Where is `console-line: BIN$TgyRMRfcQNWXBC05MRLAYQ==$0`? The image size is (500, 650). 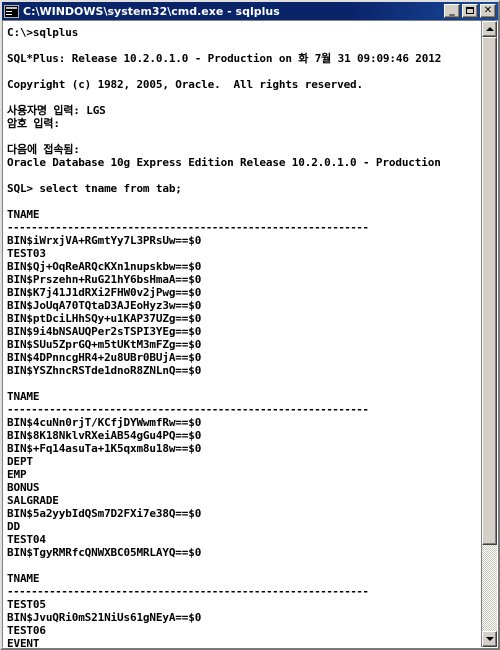
console-line: BIN$TgyRMRfcQNWXBC05MRLAYQ==$0 is located at coordinates (104, 552).